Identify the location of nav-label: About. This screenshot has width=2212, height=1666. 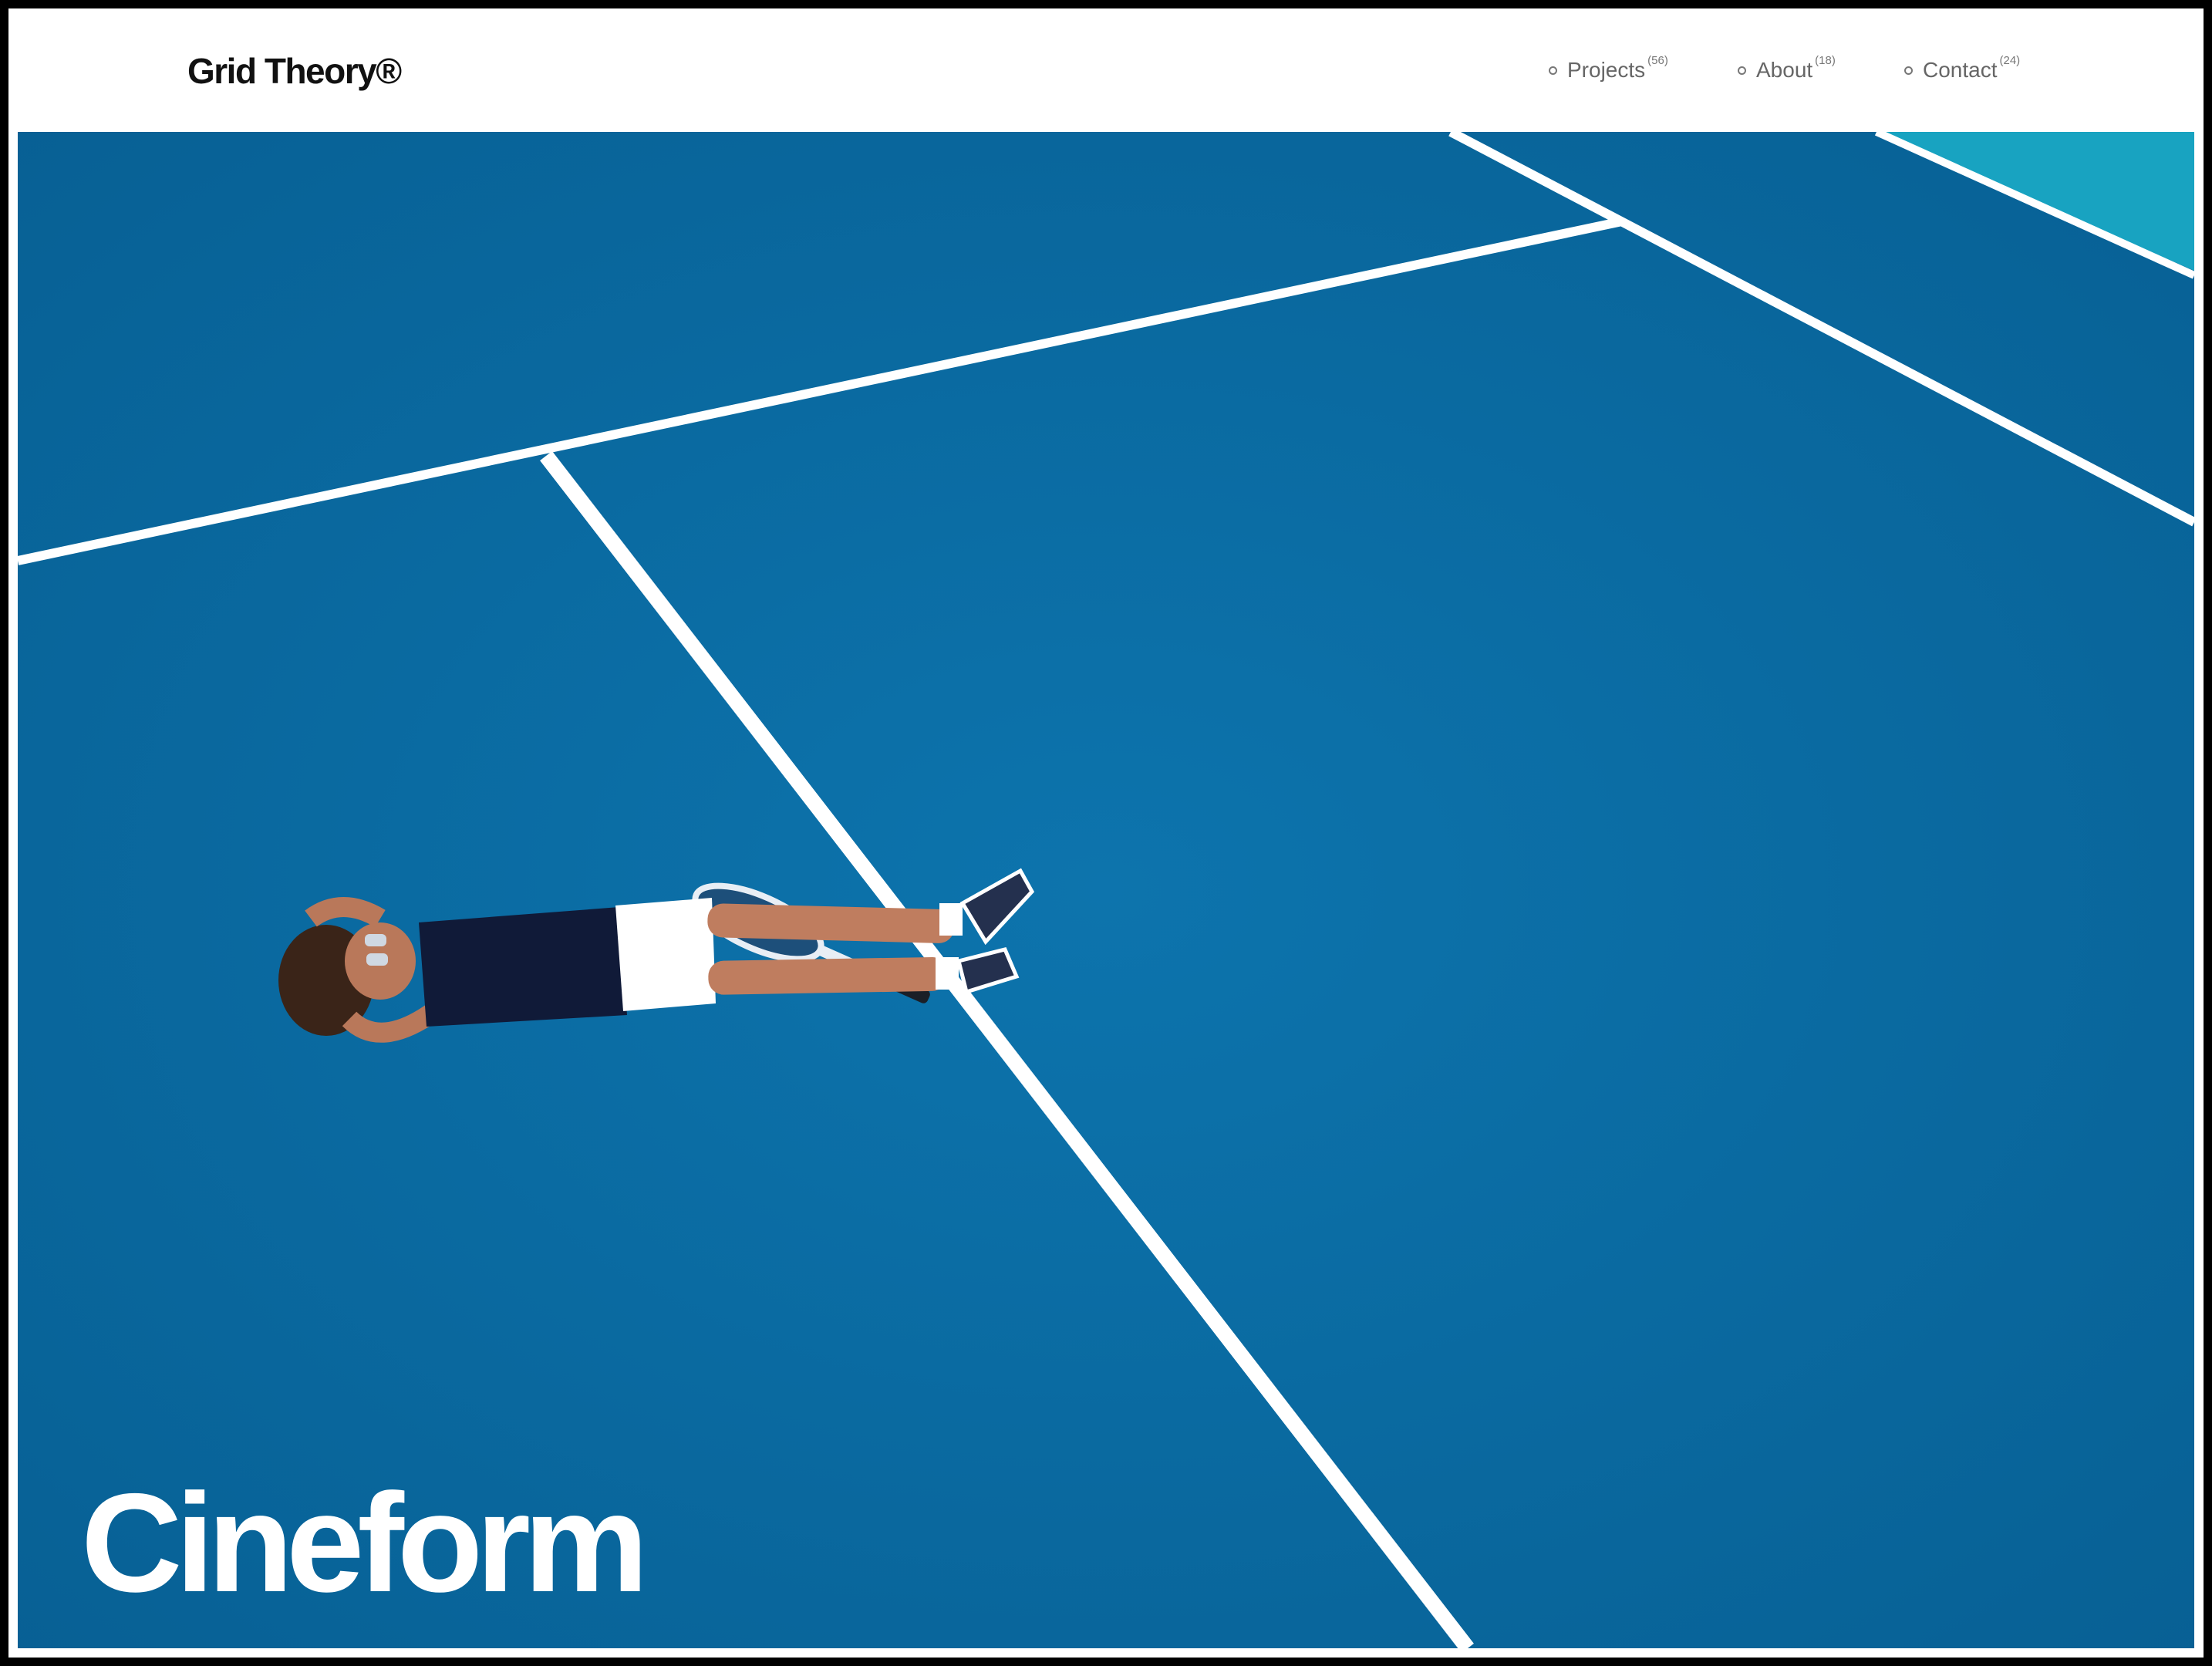
(1784, 70).